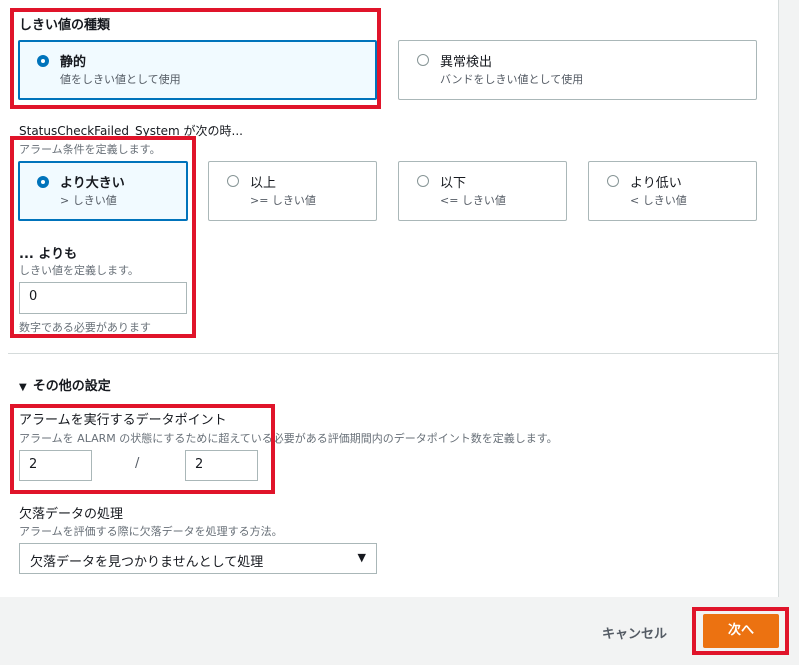 This screenshot has height=665, width=799. Describe the element at coordinates (473, 200) in the screenshot. I see `condition-less-equal-desc: <= しきい値` at that location.